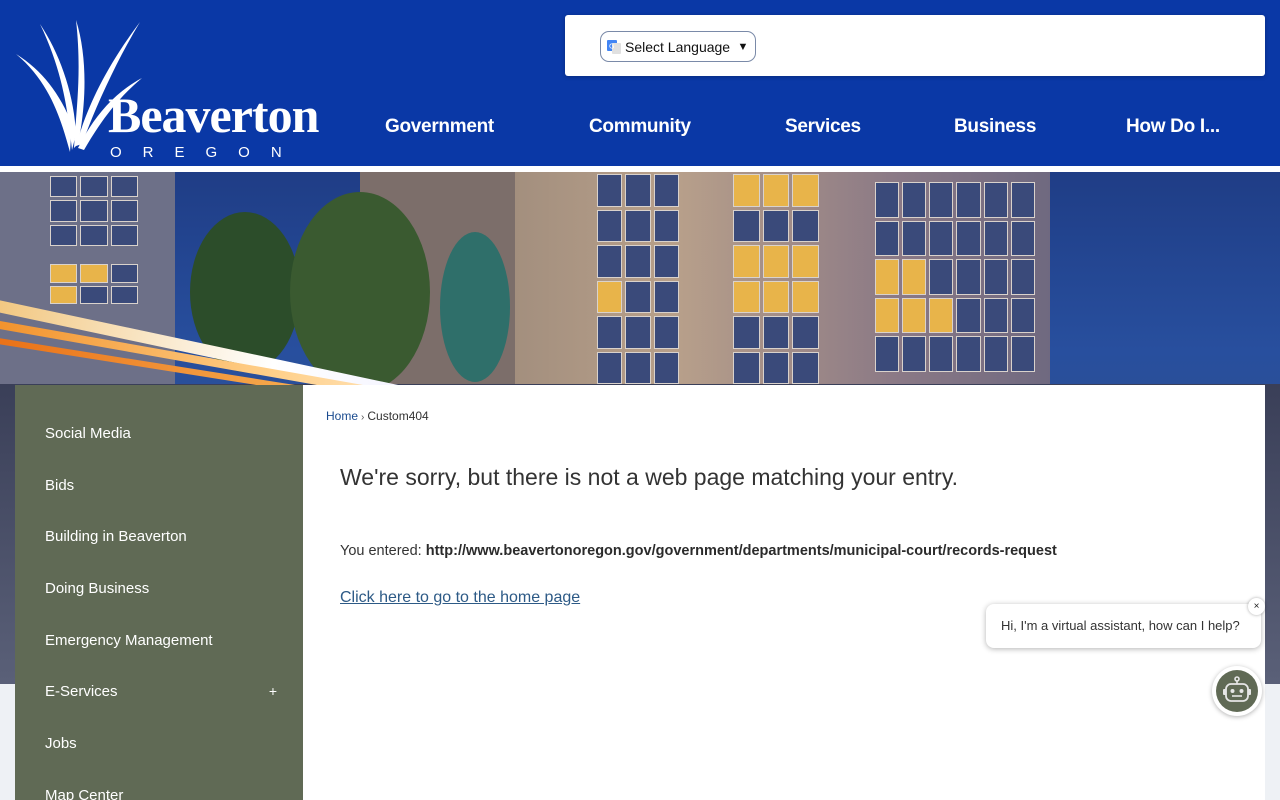 Image resolution: width=1280 pixels, height=800 pixels. Describe the element at coordinates (159, 588) in the screenshot. I see `sidebar-item-doing-business: Doing Business` at that location.